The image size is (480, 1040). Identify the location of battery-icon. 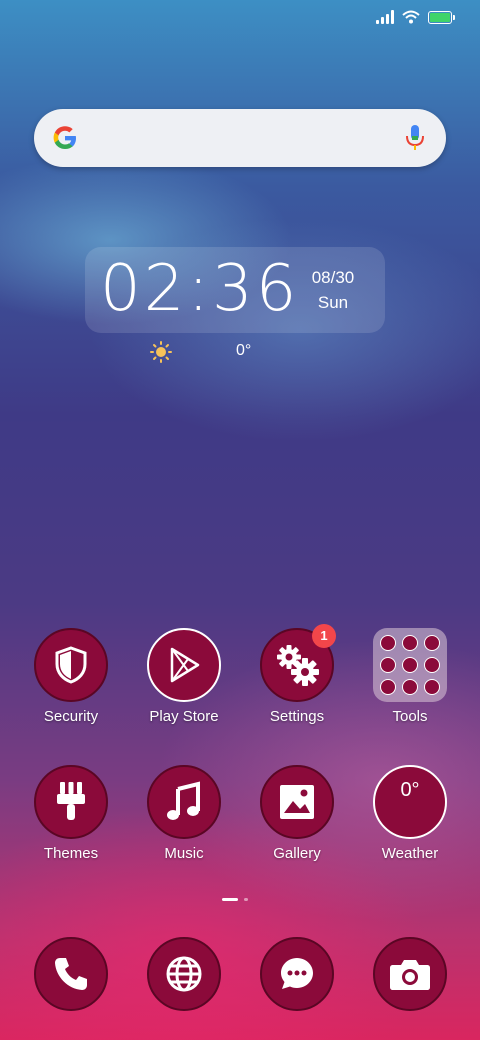
(441, 17).